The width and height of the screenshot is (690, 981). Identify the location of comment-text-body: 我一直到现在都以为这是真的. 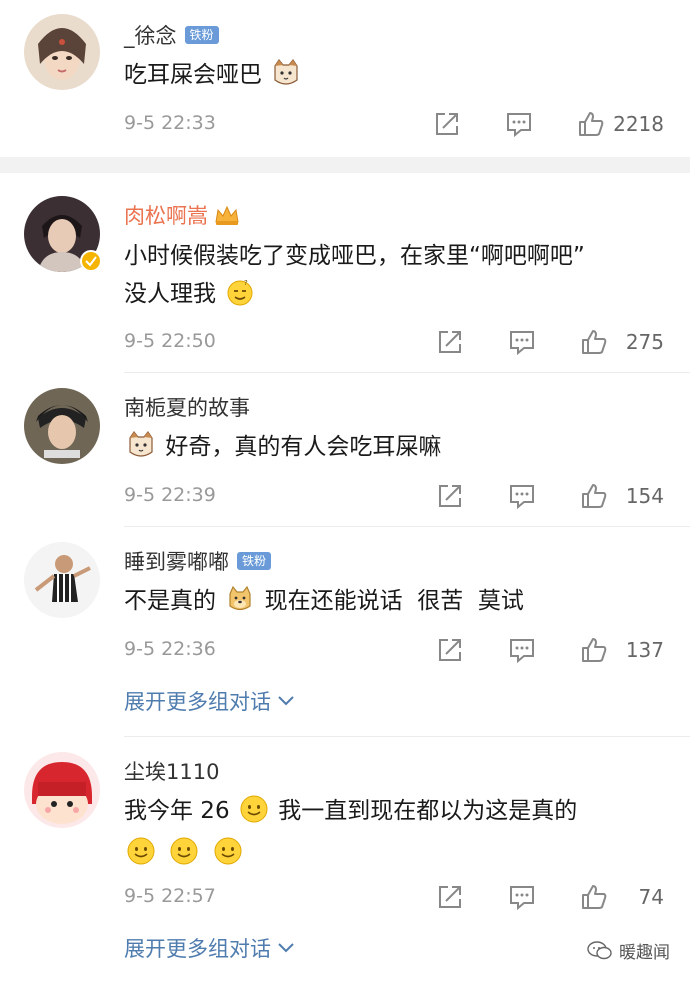
(428, 811).